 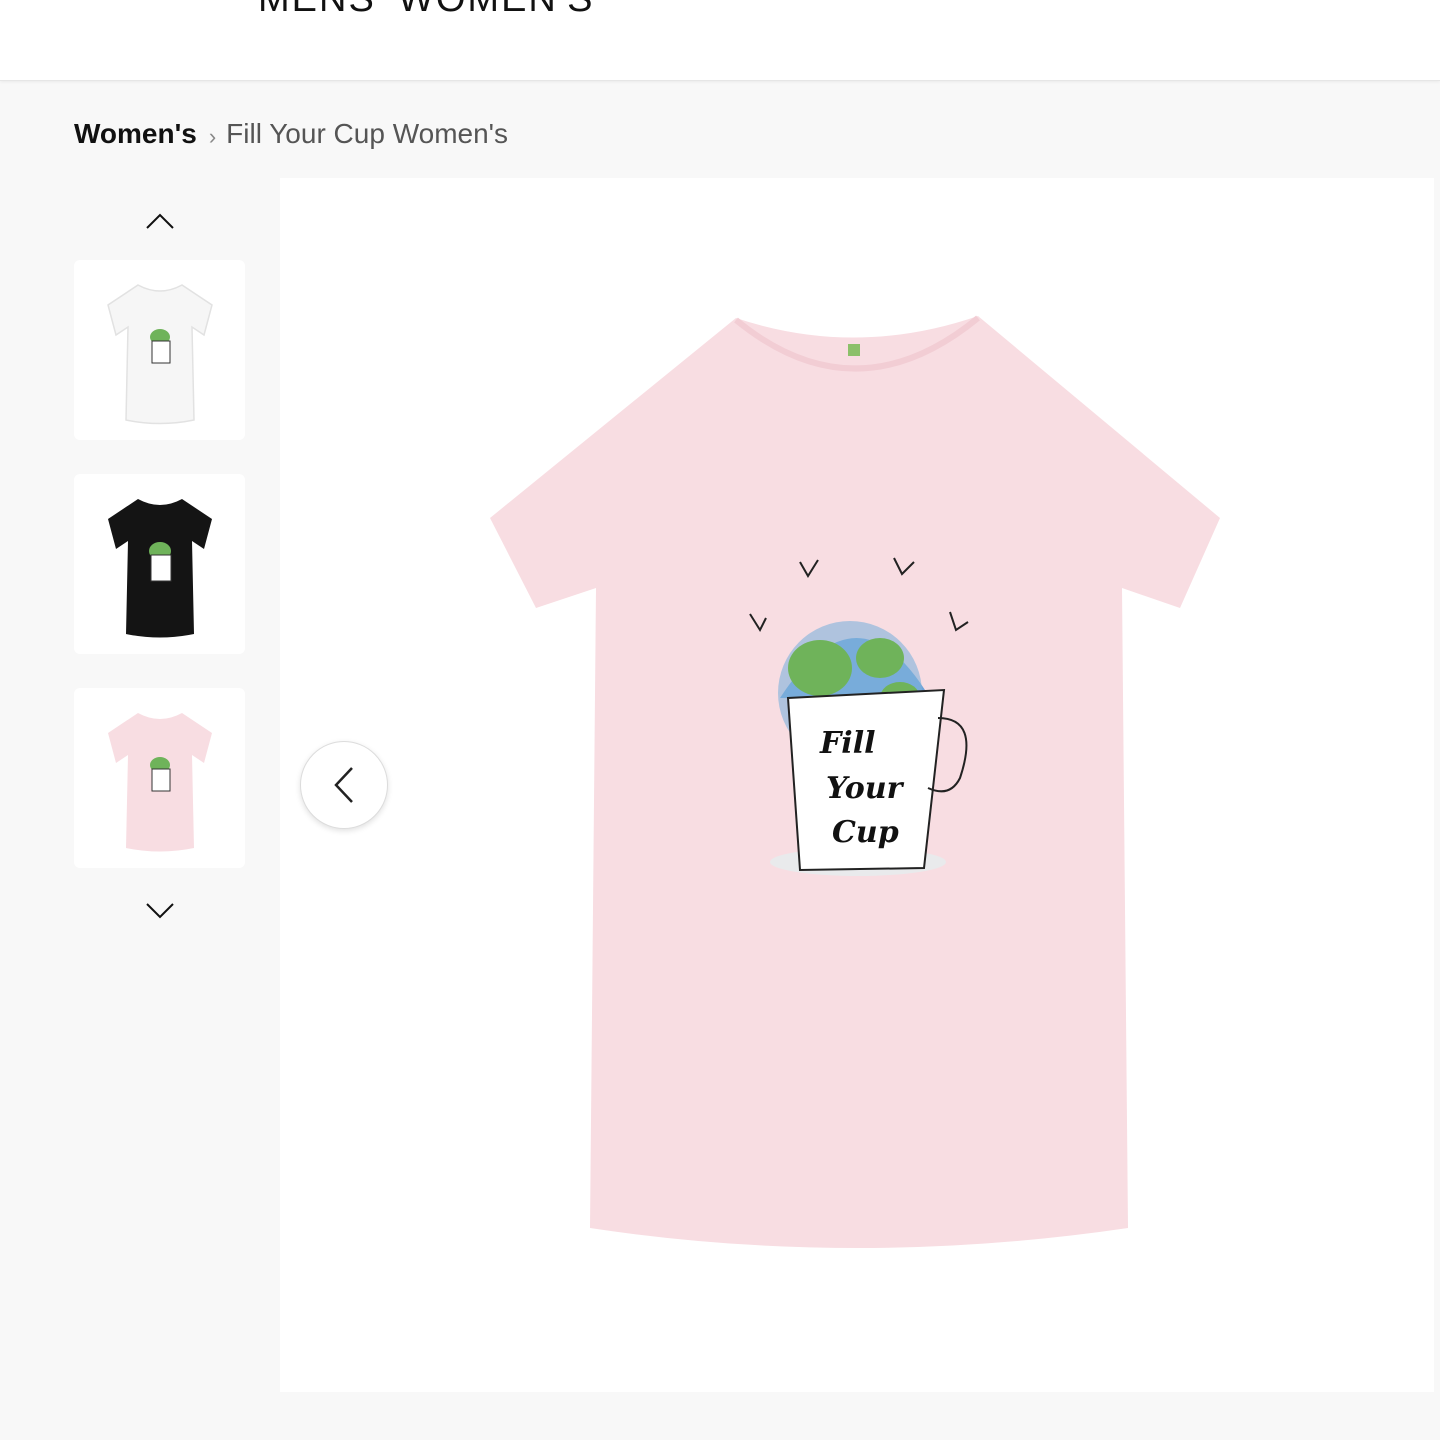 I want to click on thumbnail-up-button, so click(x=160, y=221).